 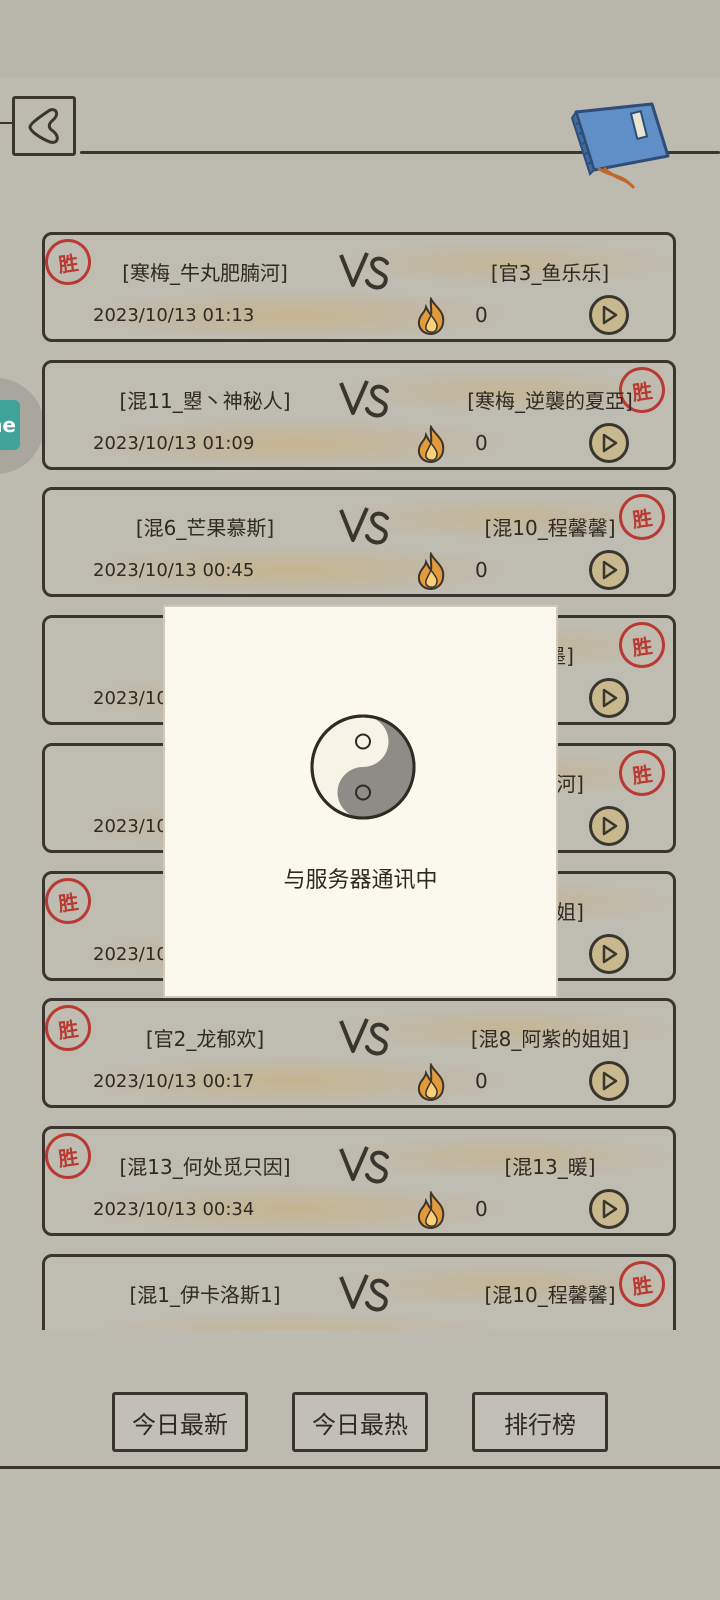 What do you see at coordinates (174, 315) in the screenshot?
I see `match-time: 2023/10/13 01:13` at bounding box center [174, 315].